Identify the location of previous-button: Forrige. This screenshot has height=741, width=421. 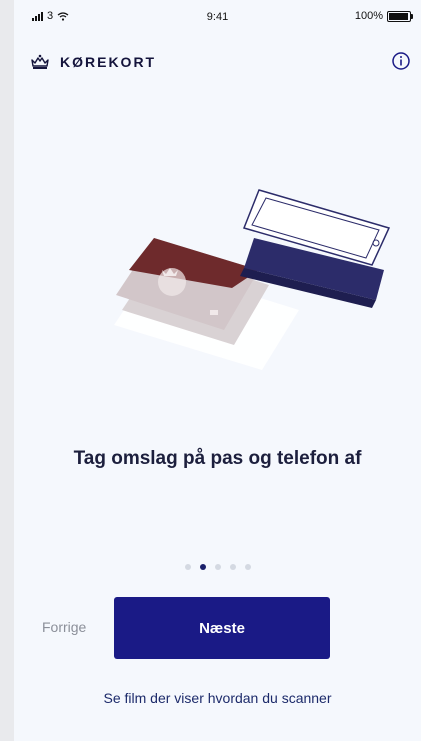
(64, 627).